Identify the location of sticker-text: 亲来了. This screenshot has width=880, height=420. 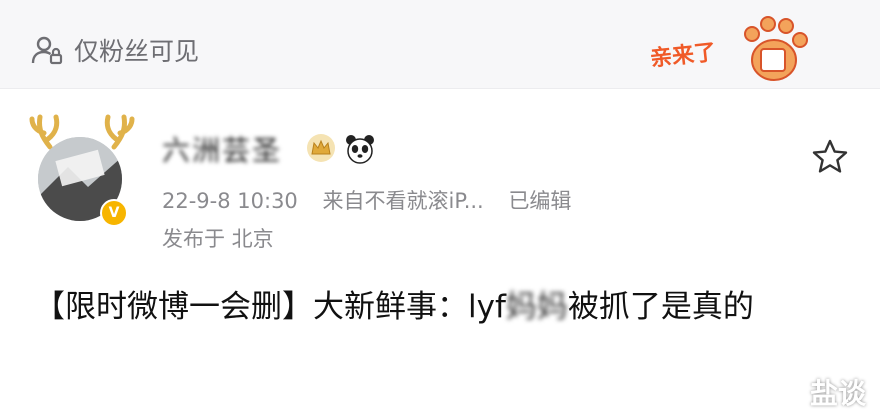
(683, 56).